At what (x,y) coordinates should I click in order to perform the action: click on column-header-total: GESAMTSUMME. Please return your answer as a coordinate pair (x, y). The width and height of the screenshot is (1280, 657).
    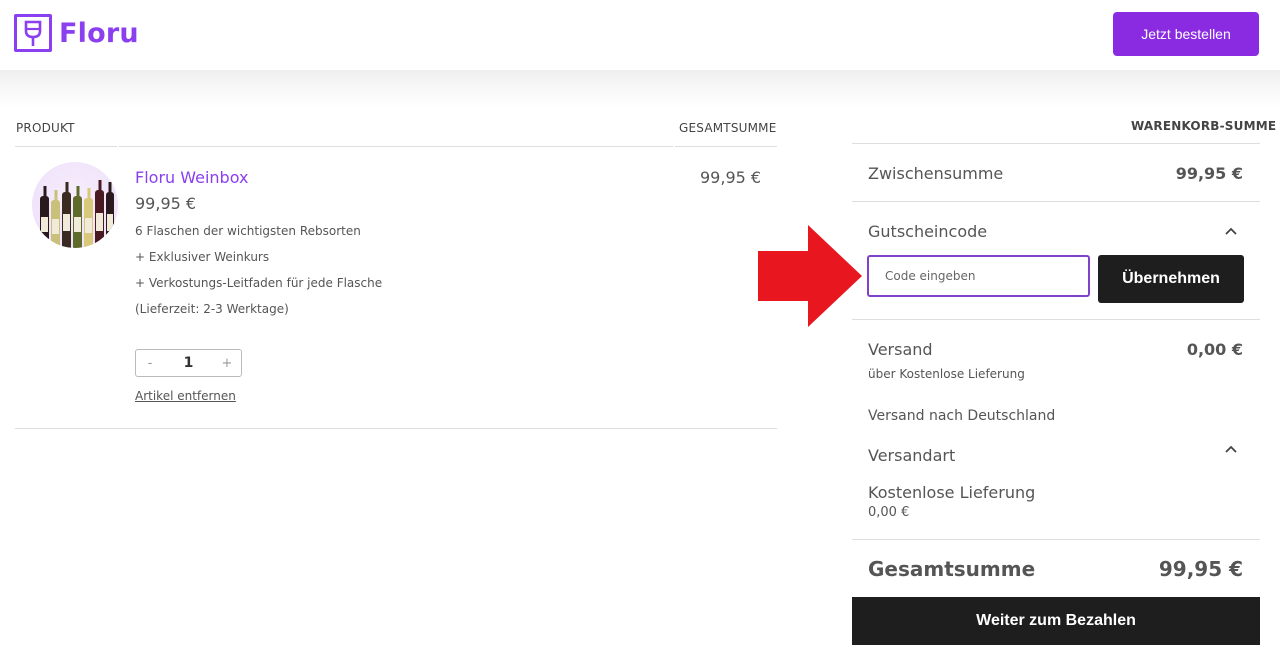
    Looking at the image, I should click on (728, 128).